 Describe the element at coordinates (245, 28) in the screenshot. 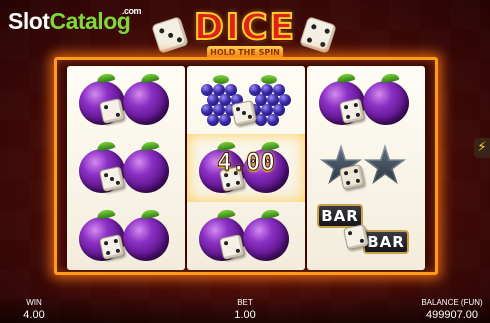

I see `logo-title: DICE` at that location.